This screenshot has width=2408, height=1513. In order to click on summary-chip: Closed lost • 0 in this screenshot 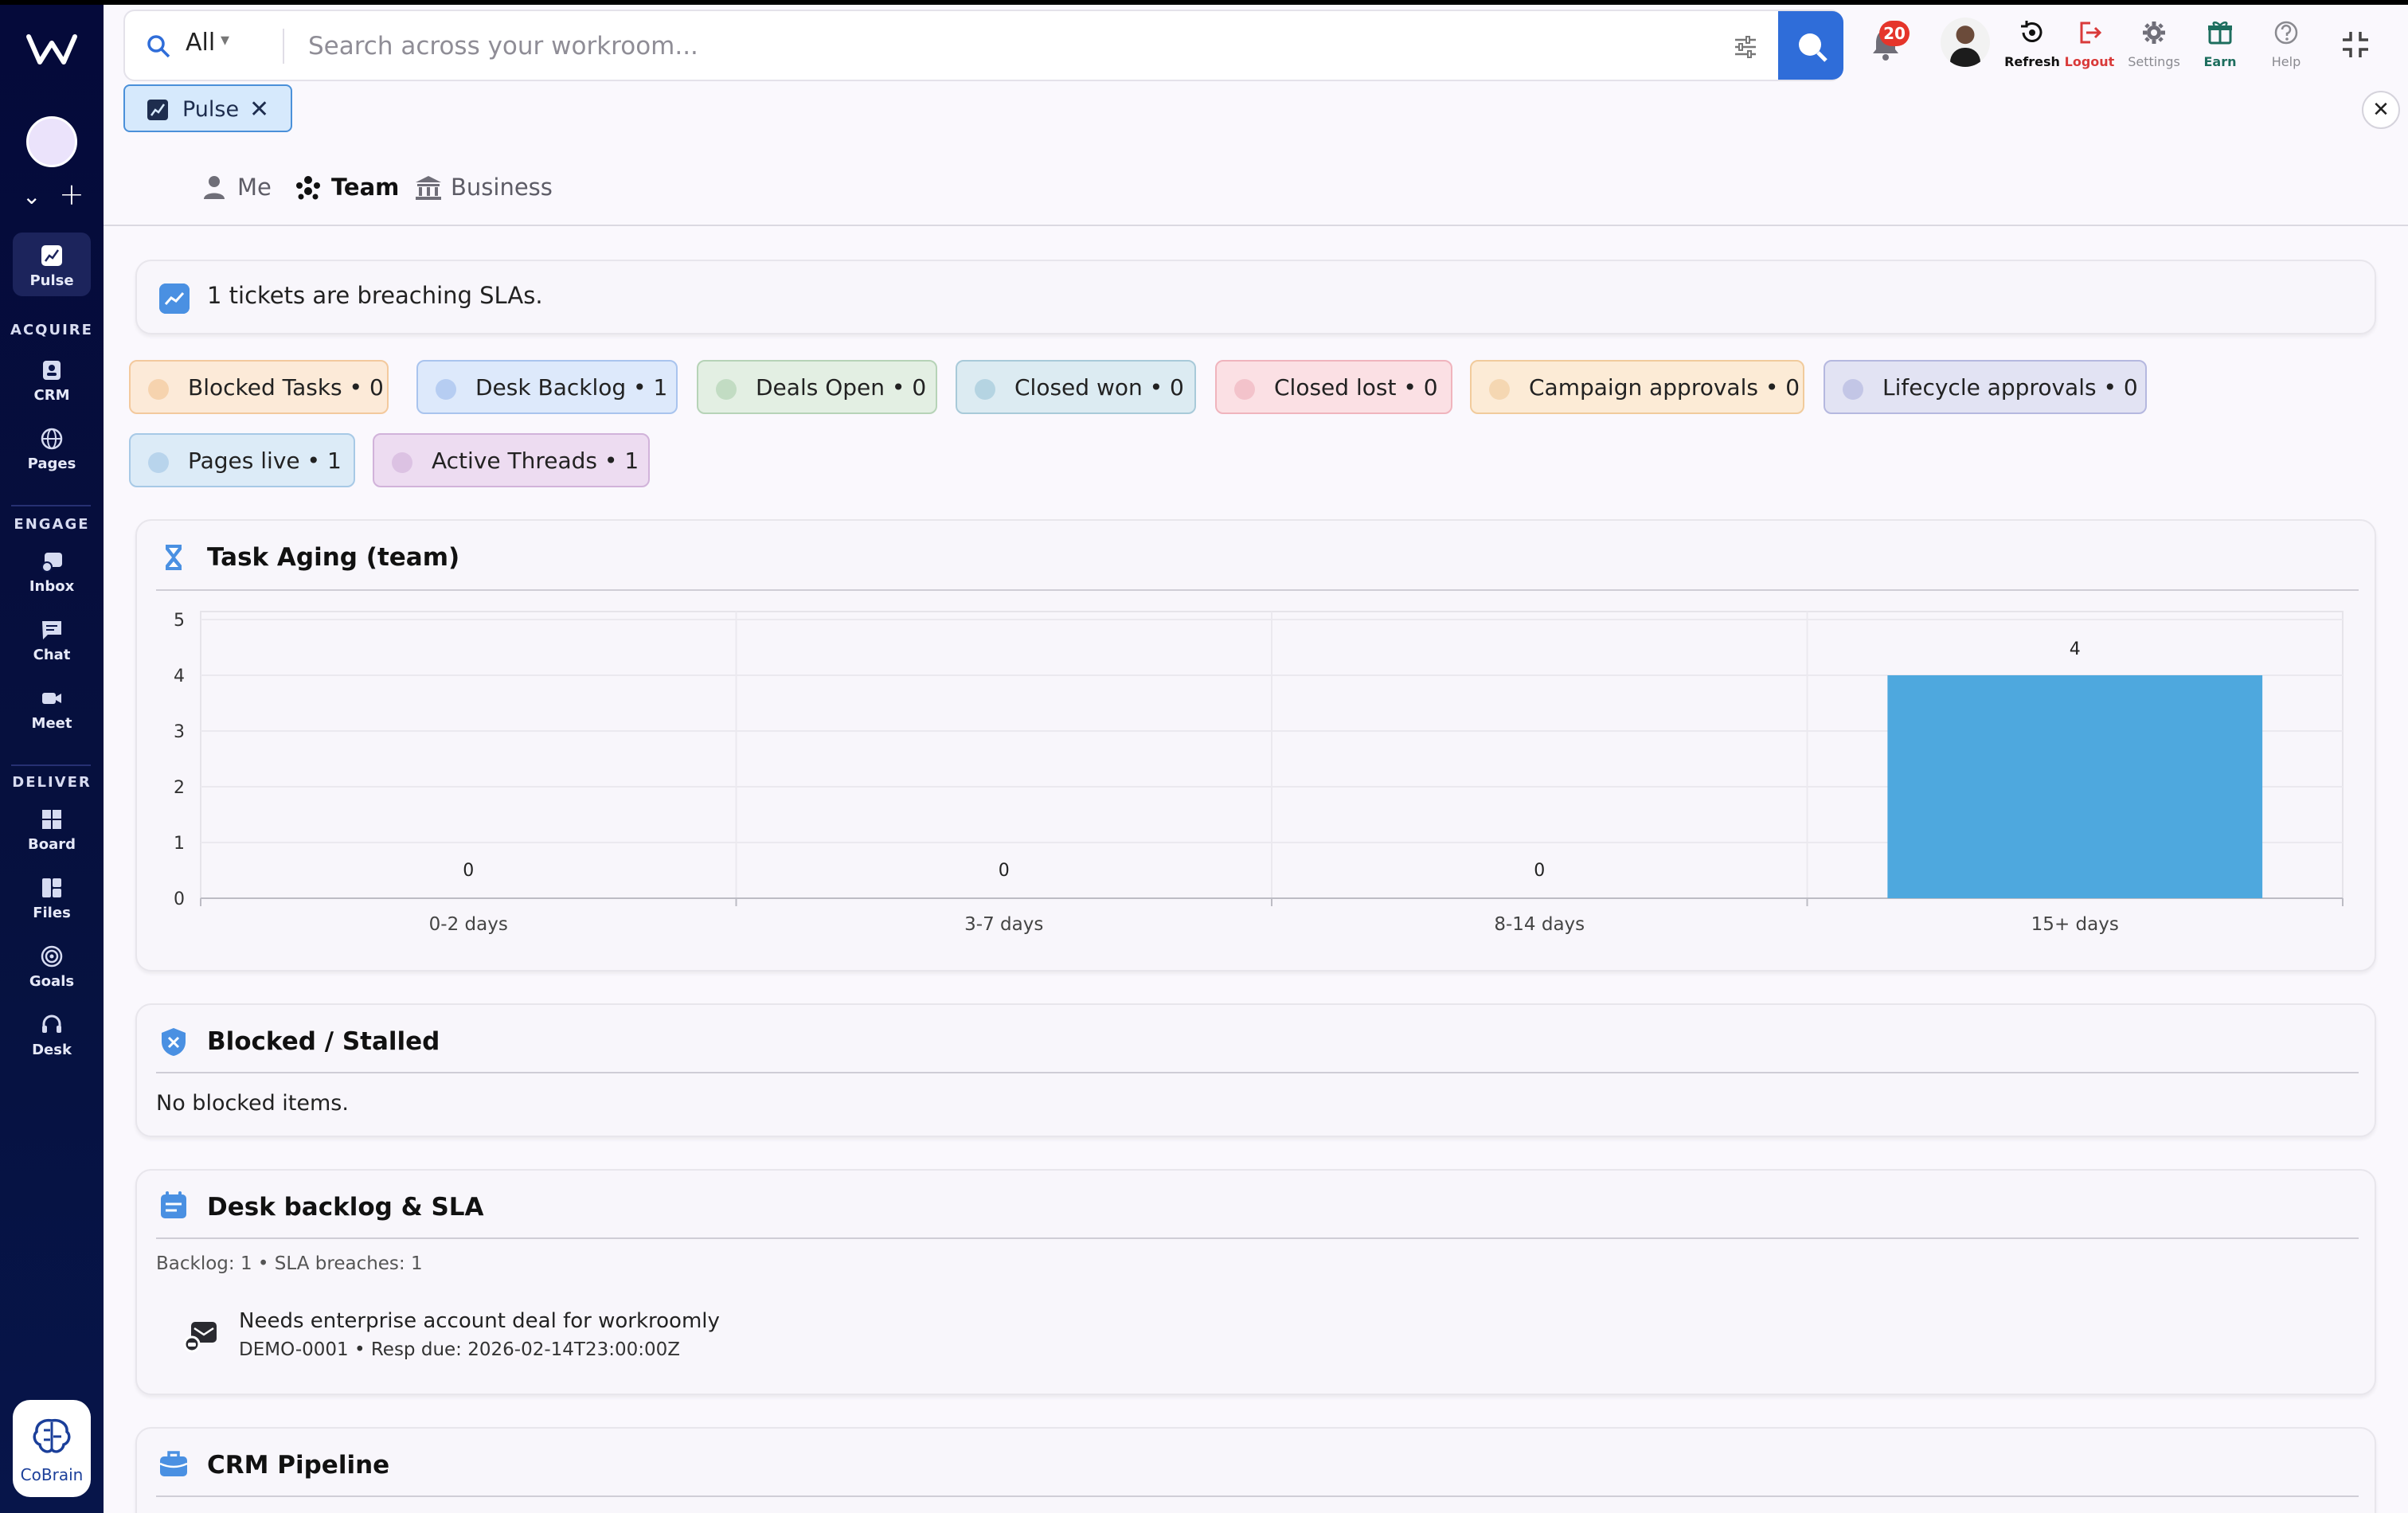, I will do `click(1333, 387)`.